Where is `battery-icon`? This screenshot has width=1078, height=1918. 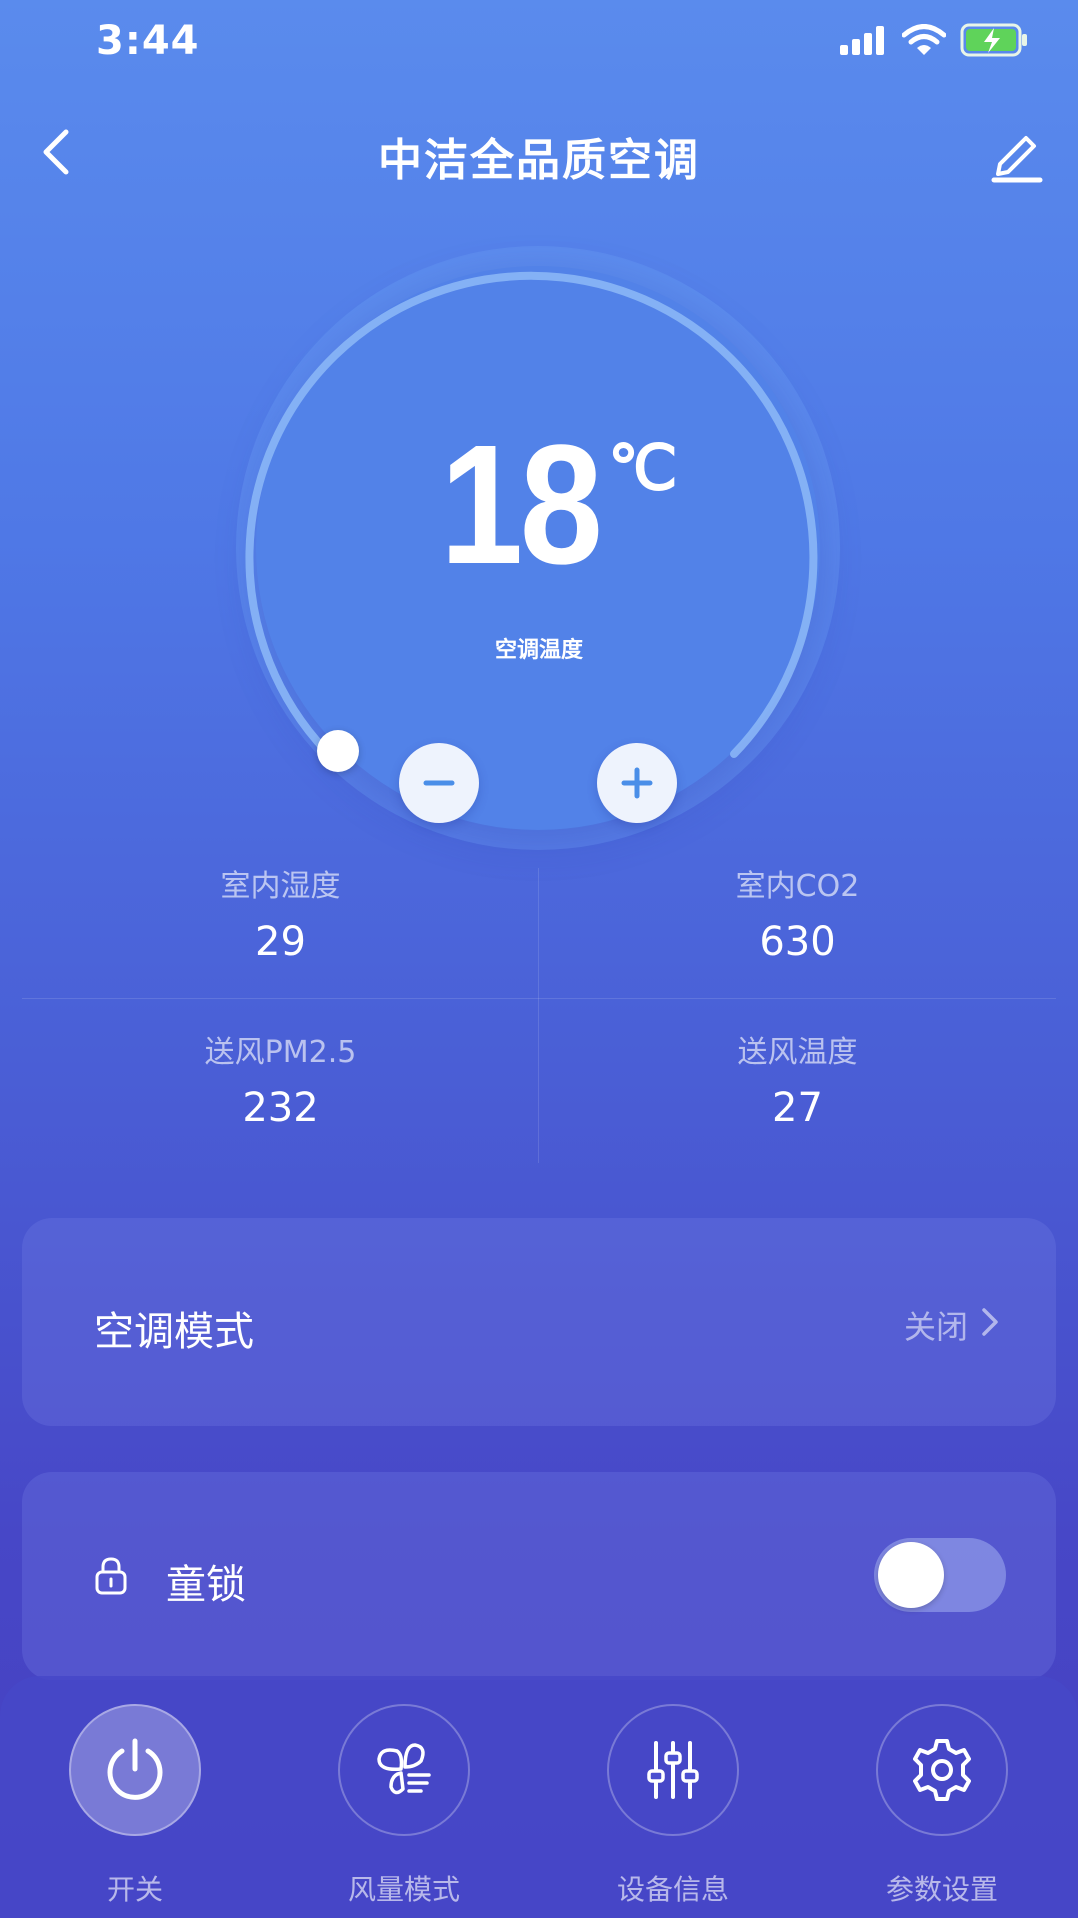 battery-icon is located at coordinates (993, 40).